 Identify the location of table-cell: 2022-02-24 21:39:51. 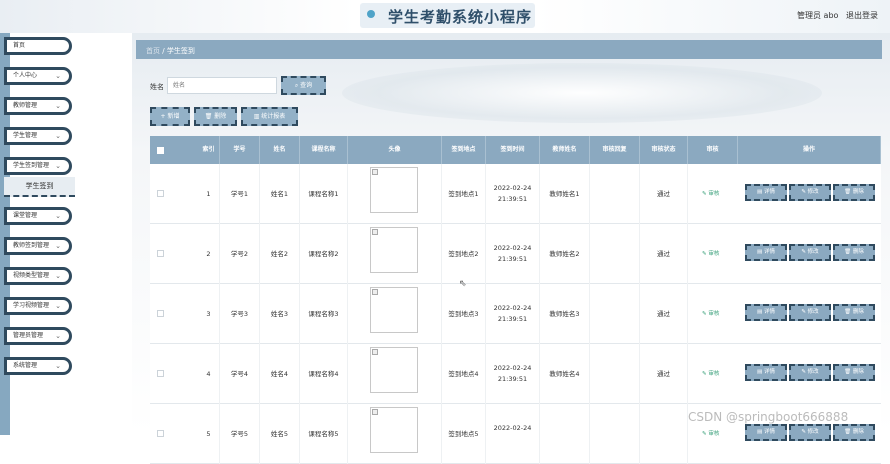
(513, 314).